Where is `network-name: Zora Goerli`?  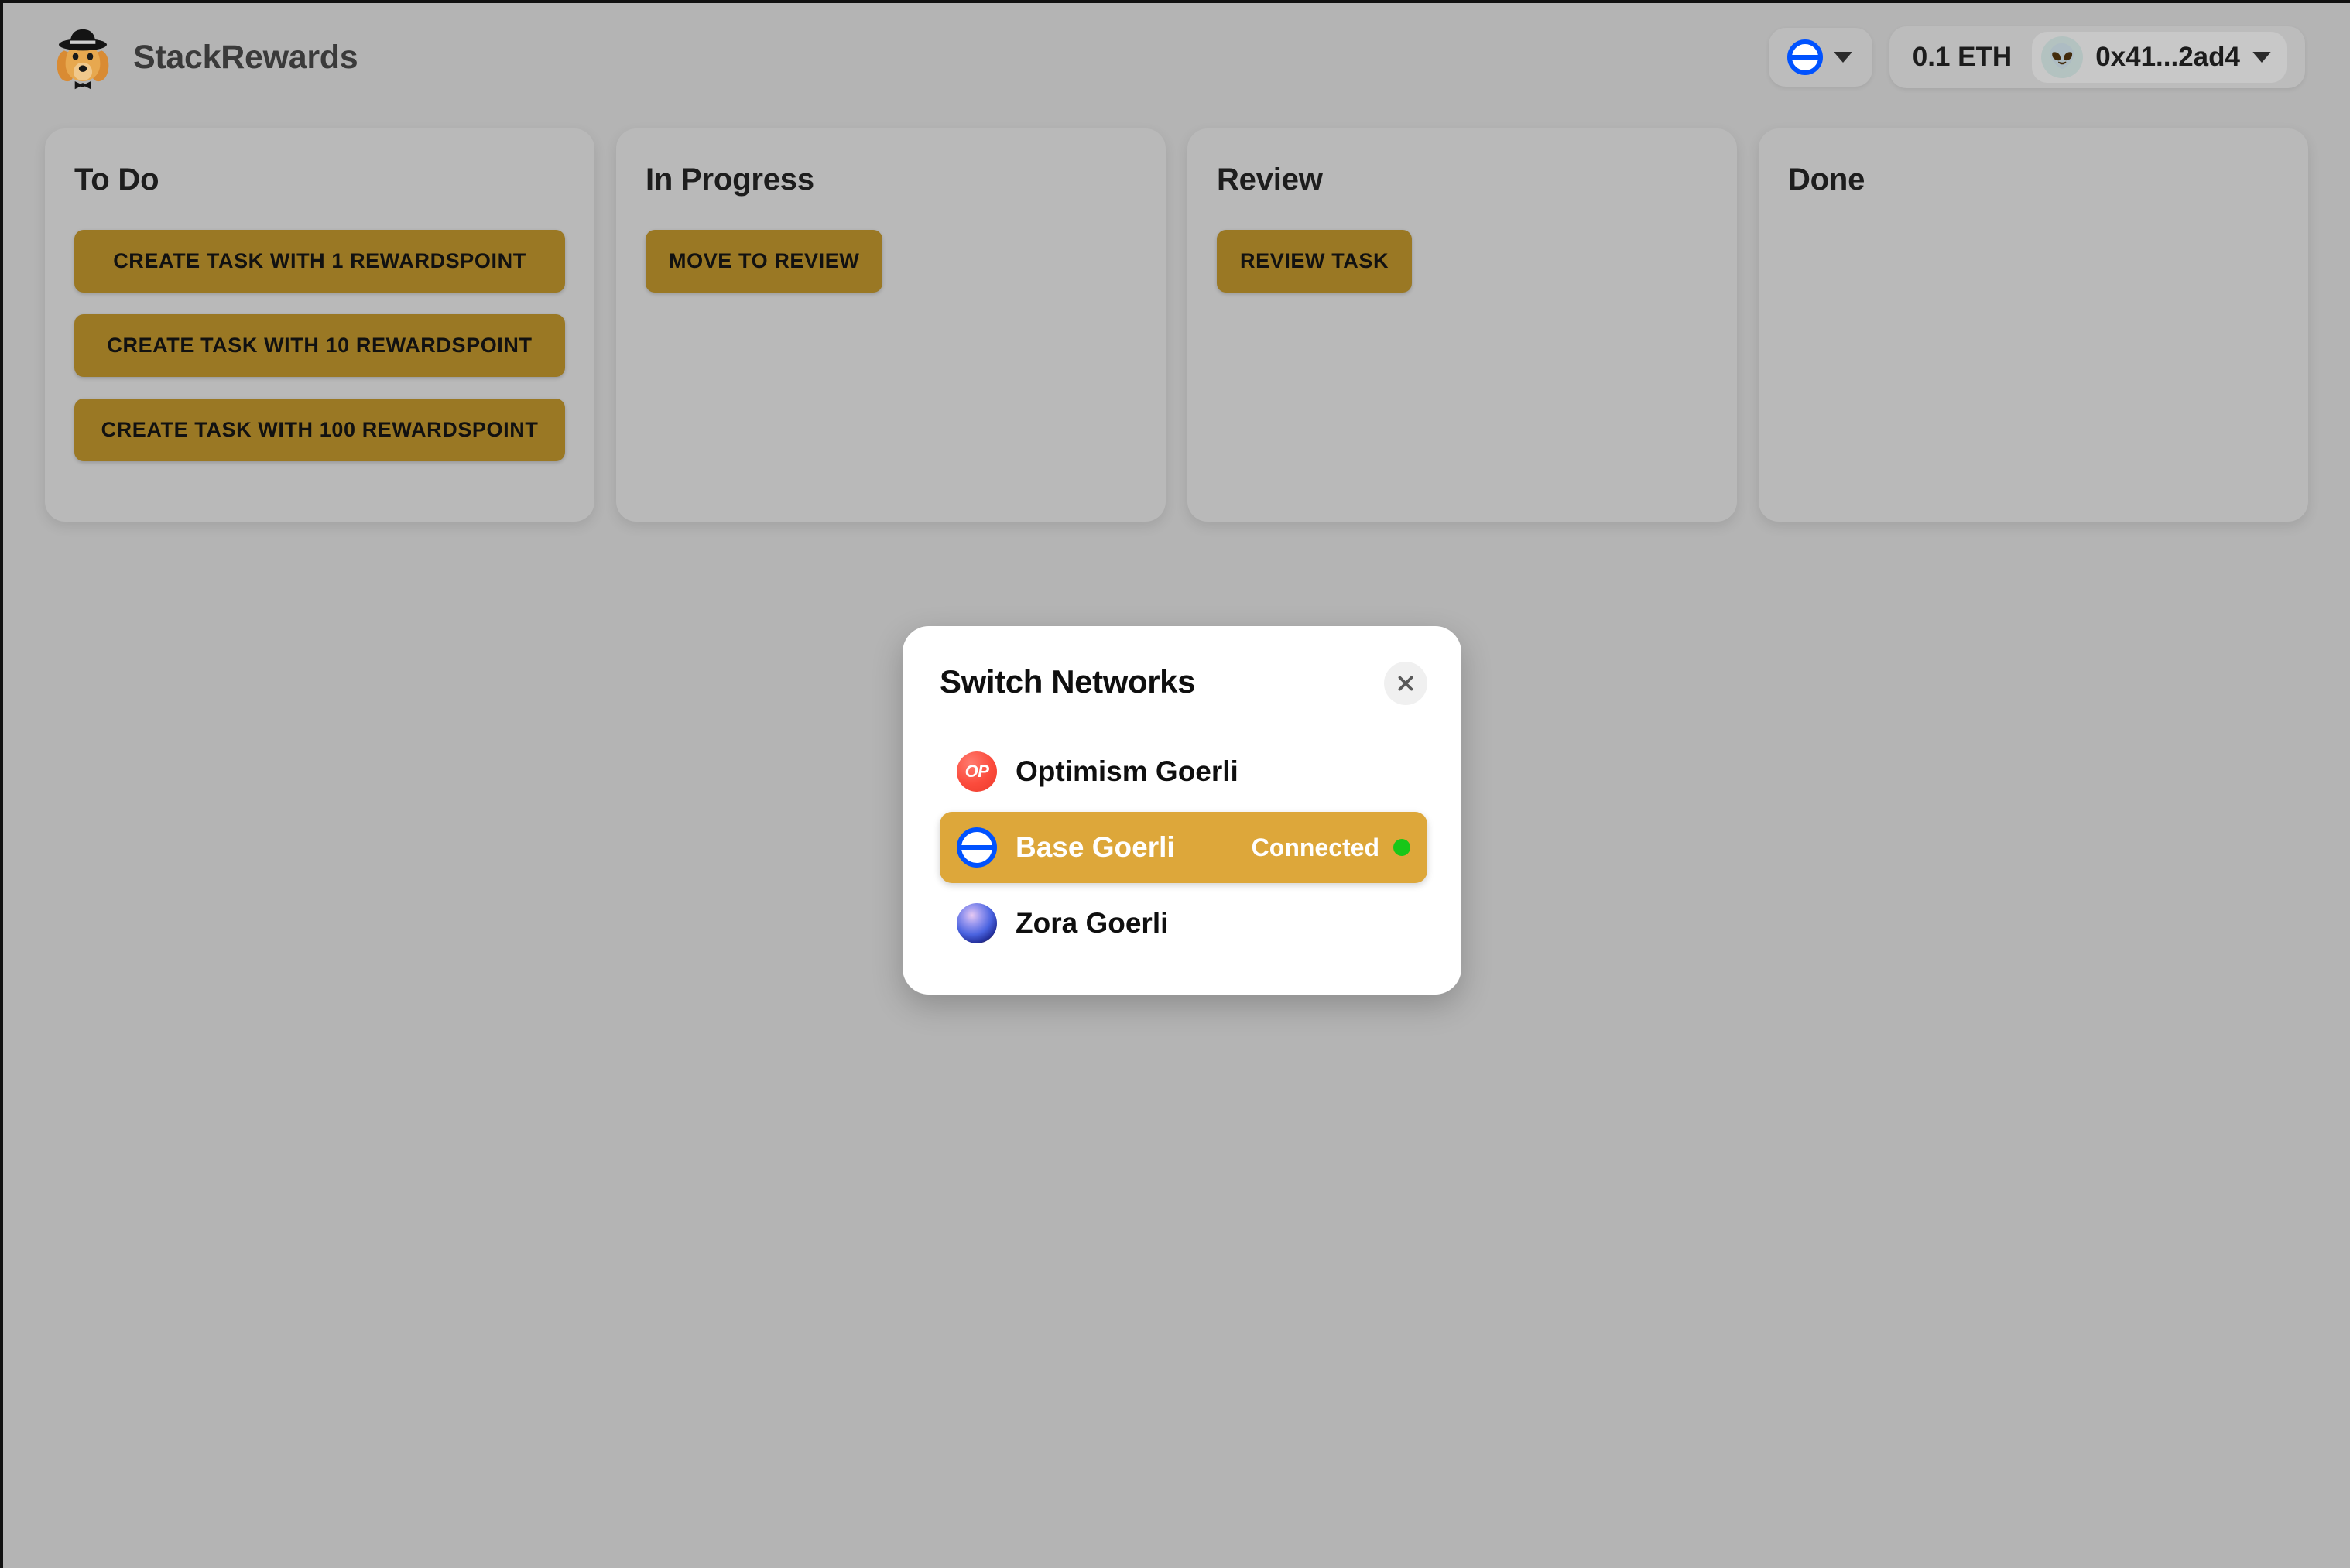
network-name: Zora Goerli is located at coordinates (1092, 923).